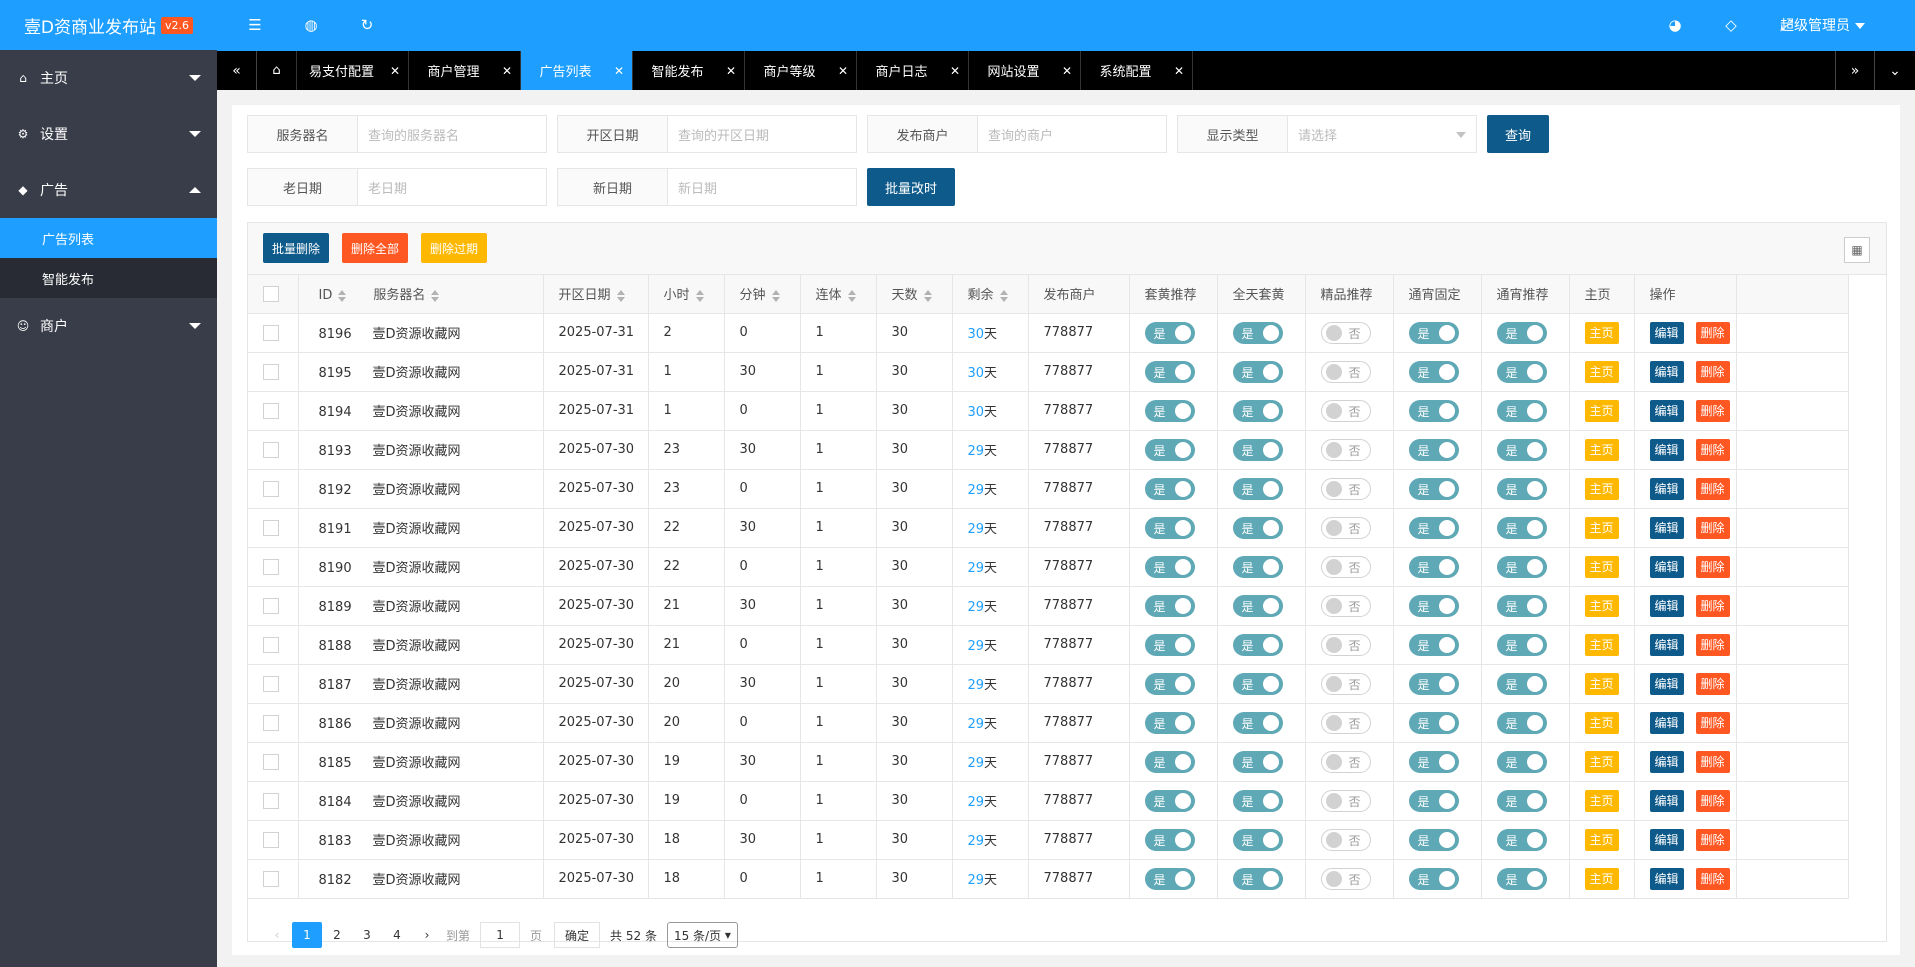 The width and height of the screenshot is (1915, 967). I want to click on new-date-input: 新日期, so click(762, 187).